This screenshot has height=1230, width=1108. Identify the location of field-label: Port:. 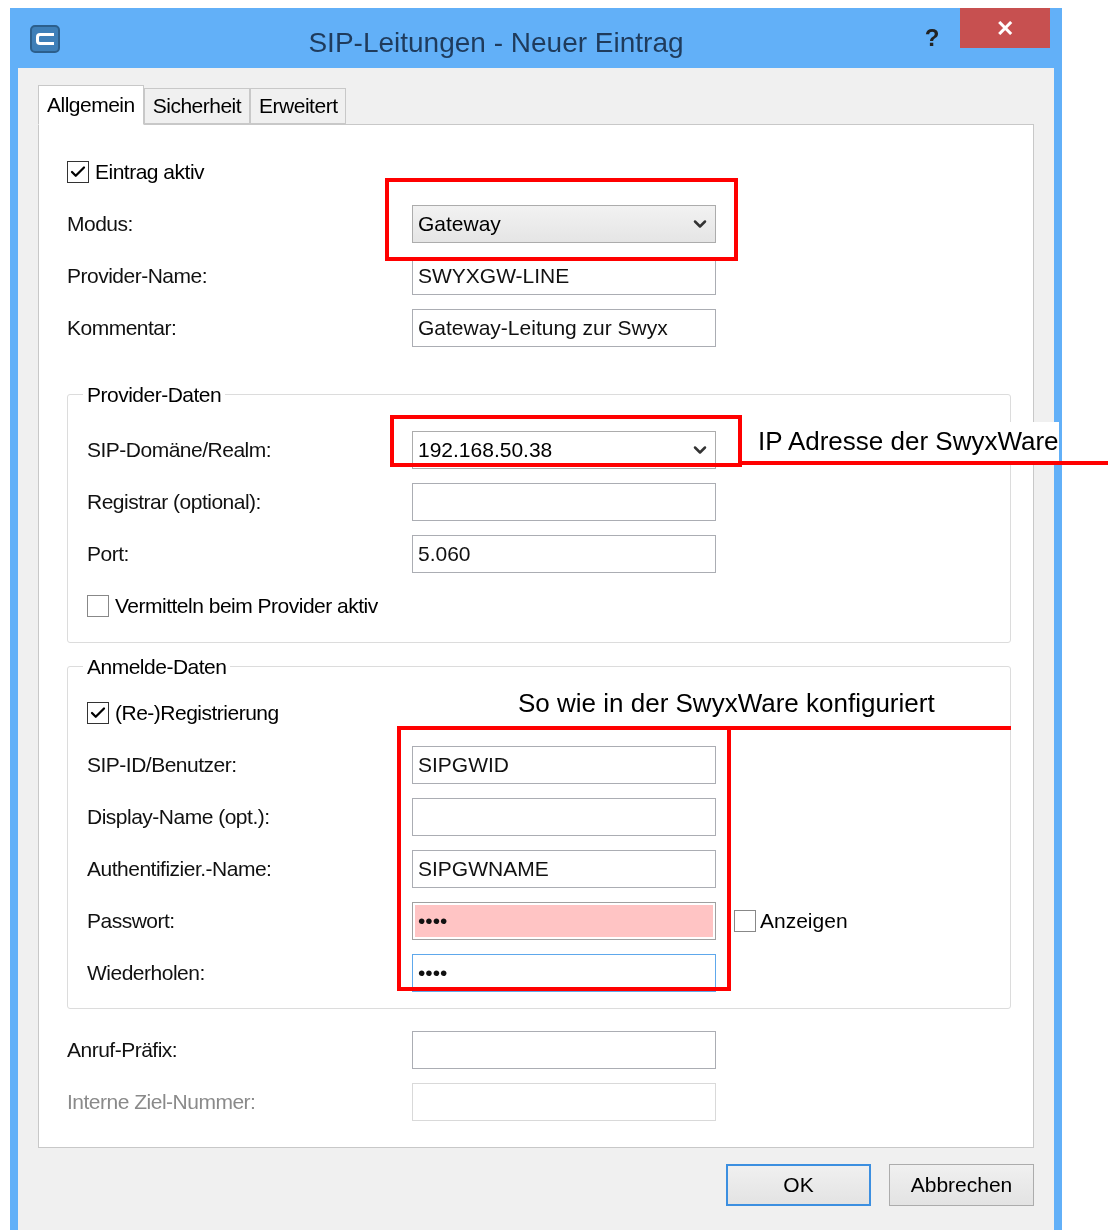
(108, 553).